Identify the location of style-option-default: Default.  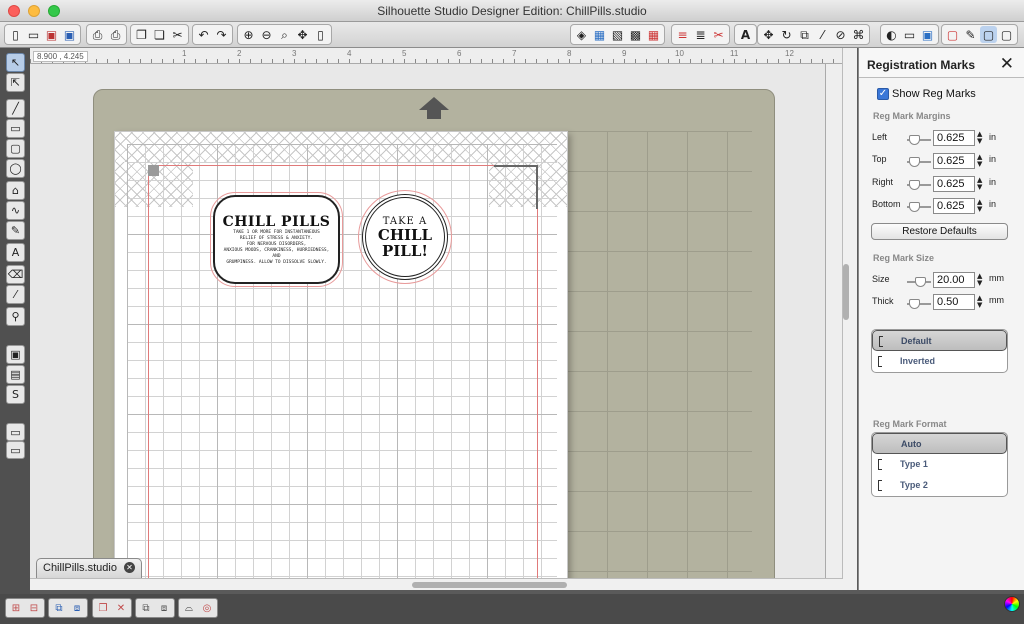
(939, 340).